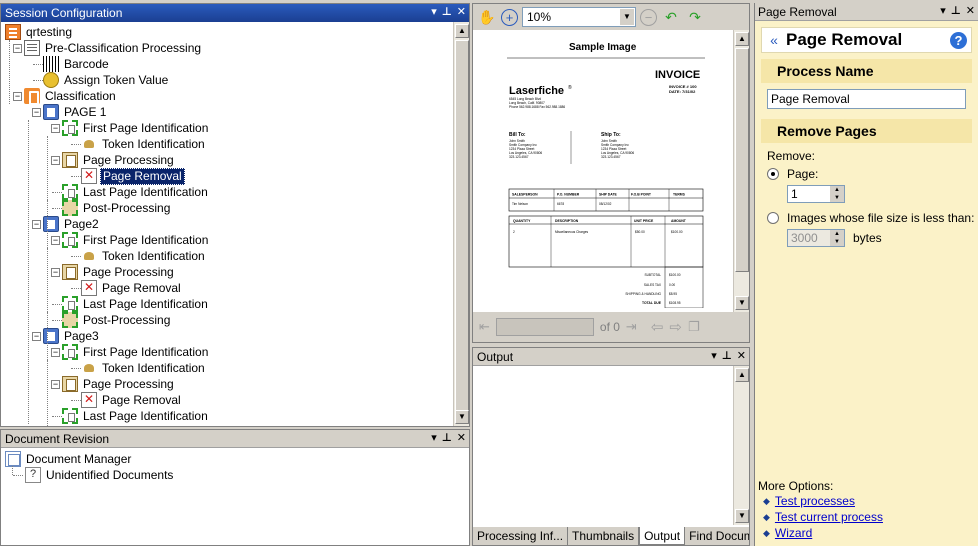 The width and height of the screenshot is (978, 546). I want to click on test-processes-link: Test processes, so click(815, 501).